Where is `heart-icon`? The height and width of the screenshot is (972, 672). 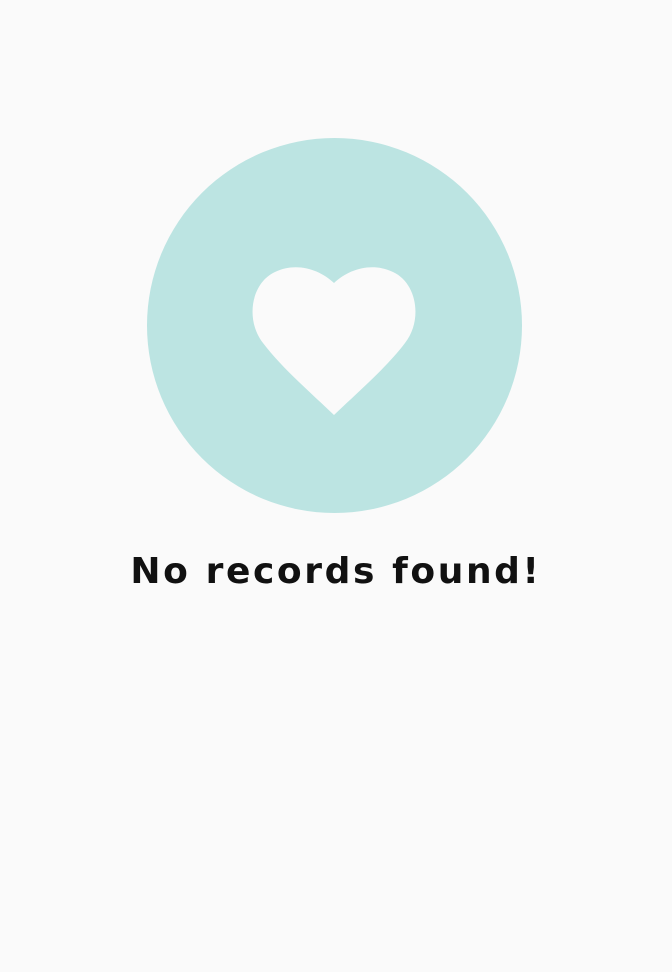
heart-icon is located at coordinates (334, 341).